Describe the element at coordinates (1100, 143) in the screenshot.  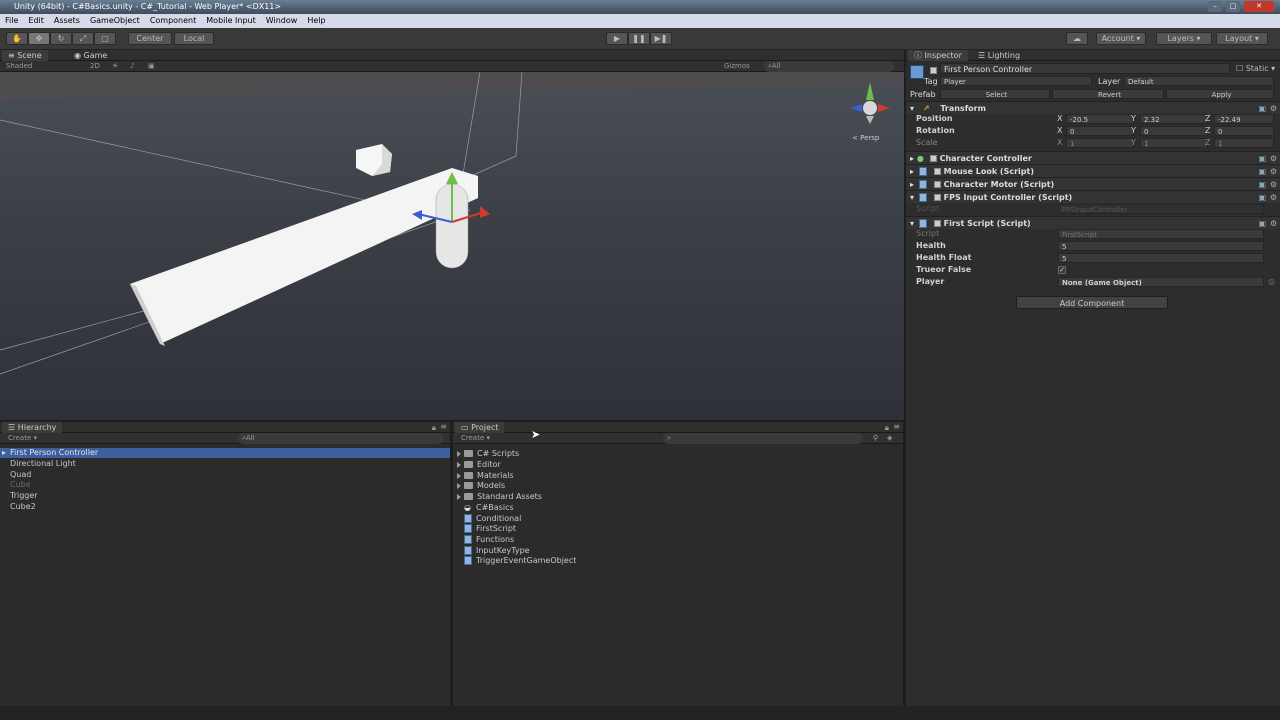
I see `scale-x-field: 1` at that location.